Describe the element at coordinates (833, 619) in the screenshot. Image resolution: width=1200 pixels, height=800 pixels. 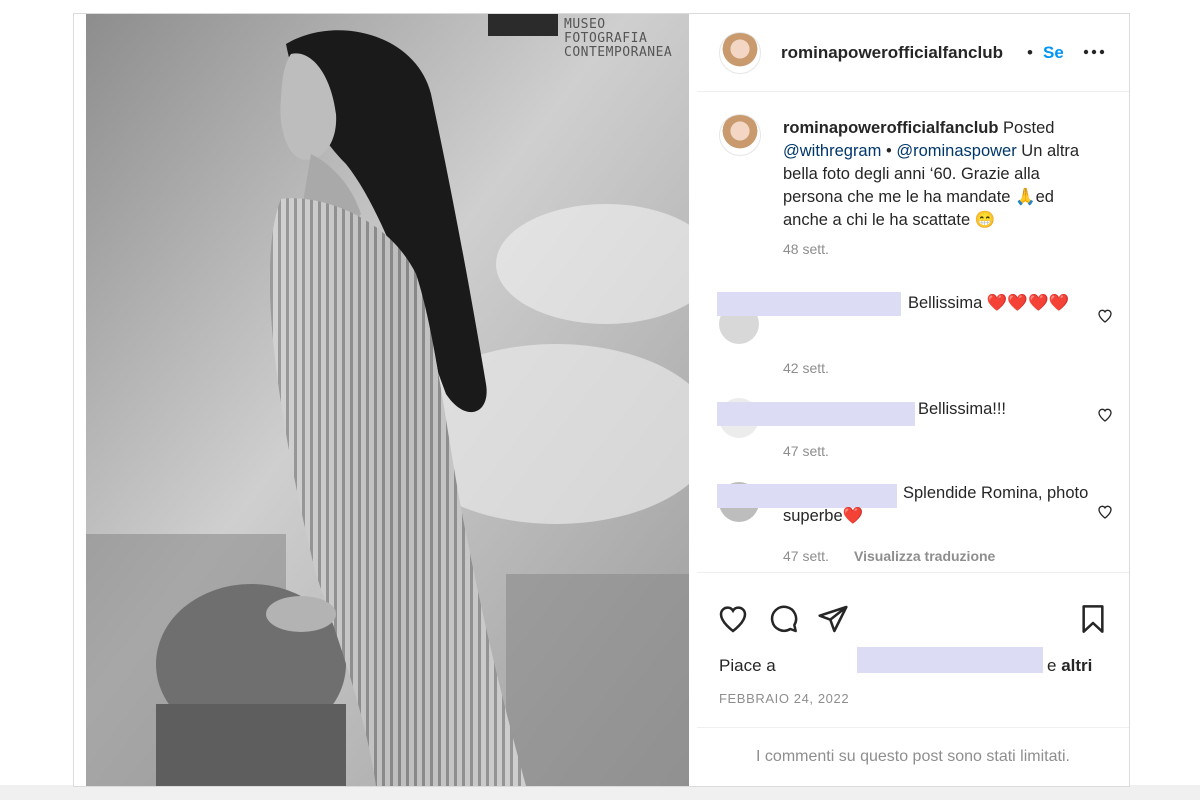
I see `share-send-icon` at that location.